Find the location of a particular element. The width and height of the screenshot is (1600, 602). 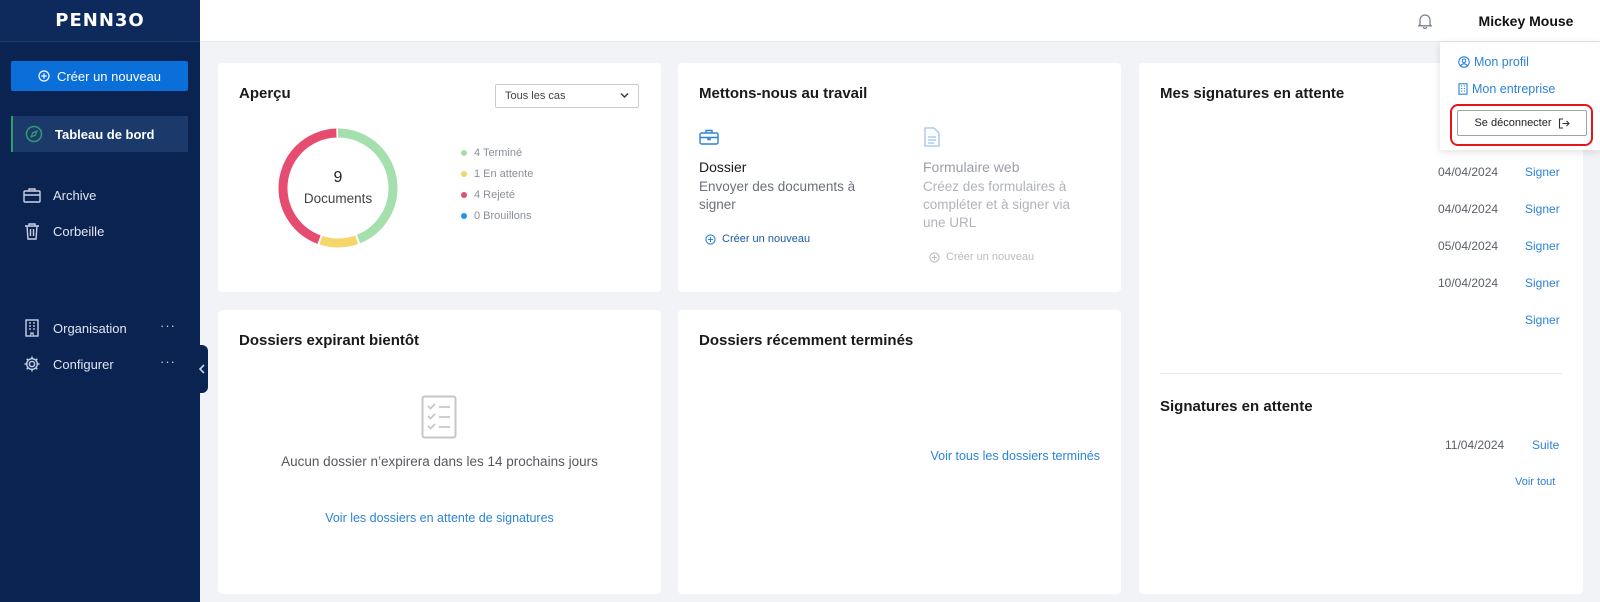

sidebar-item-dashboard: Tableau de bord is located at coordinates (99, 134).